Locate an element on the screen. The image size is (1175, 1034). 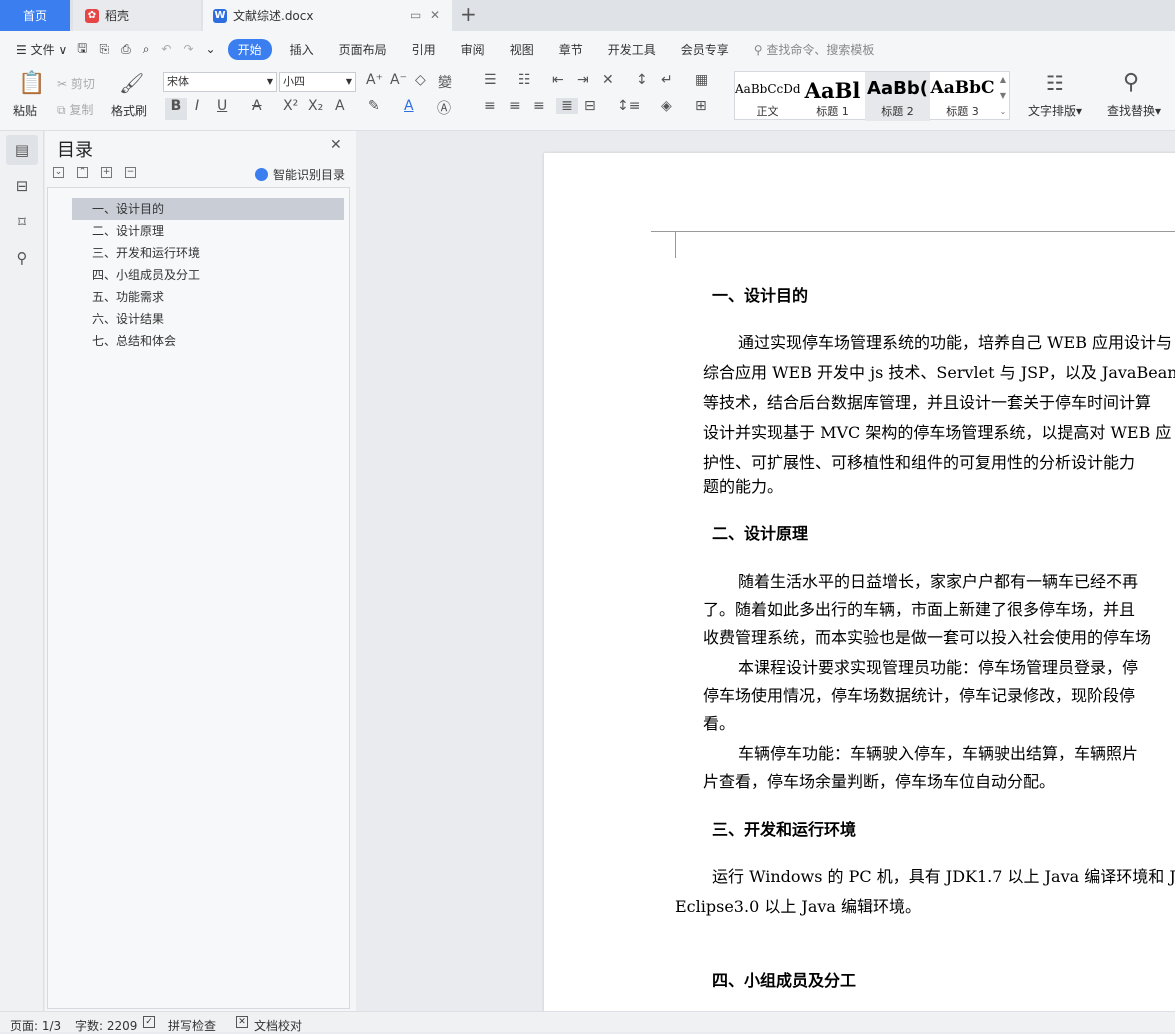
toc-item: 七、总结和体会 is located at coordinates (208, 341).